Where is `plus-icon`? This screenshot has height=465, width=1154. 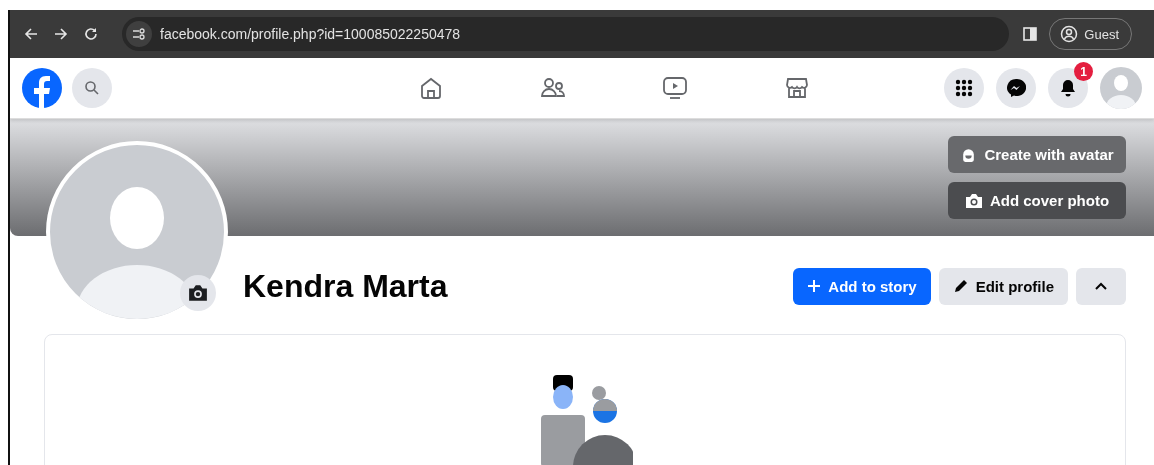
plus-icon is located at coordinates (814, 286).